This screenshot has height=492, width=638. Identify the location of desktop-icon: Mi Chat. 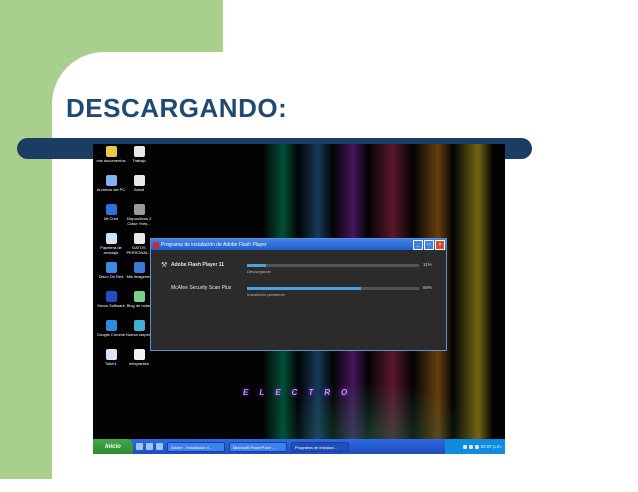
(111, 212).